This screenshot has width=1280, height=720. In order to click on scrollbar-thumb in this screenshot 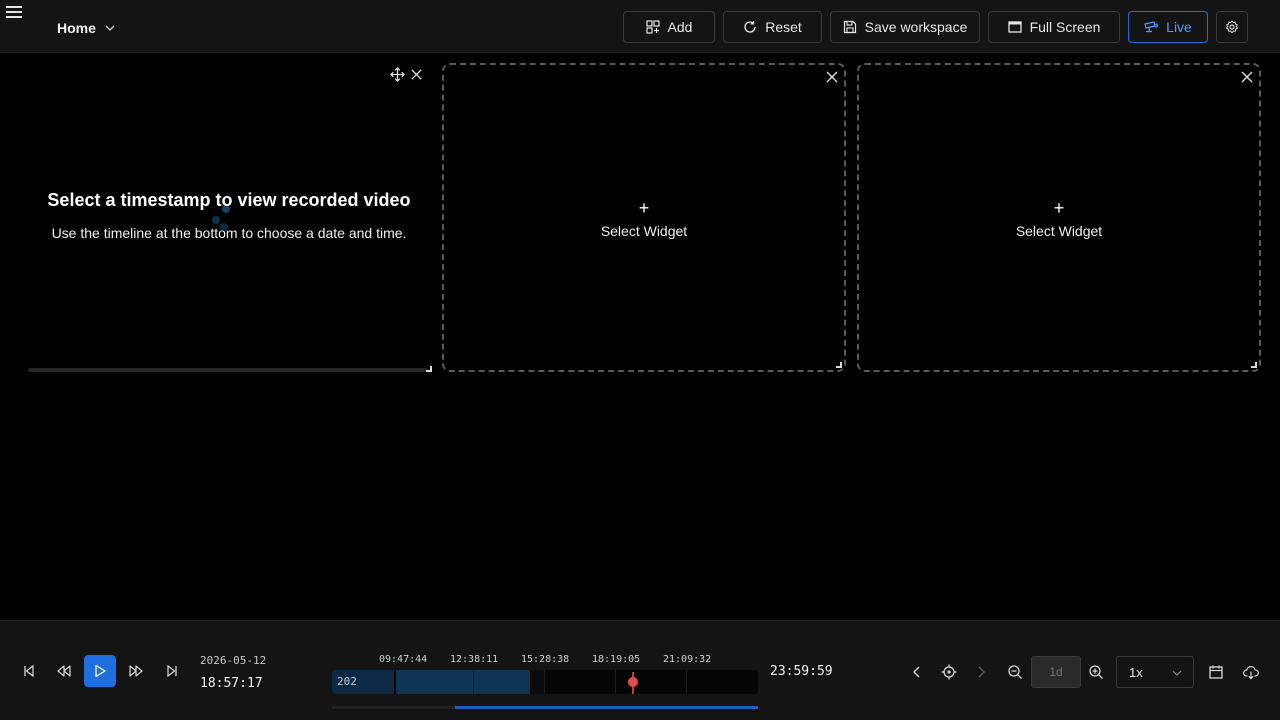, I will do `click(606, 707)`.